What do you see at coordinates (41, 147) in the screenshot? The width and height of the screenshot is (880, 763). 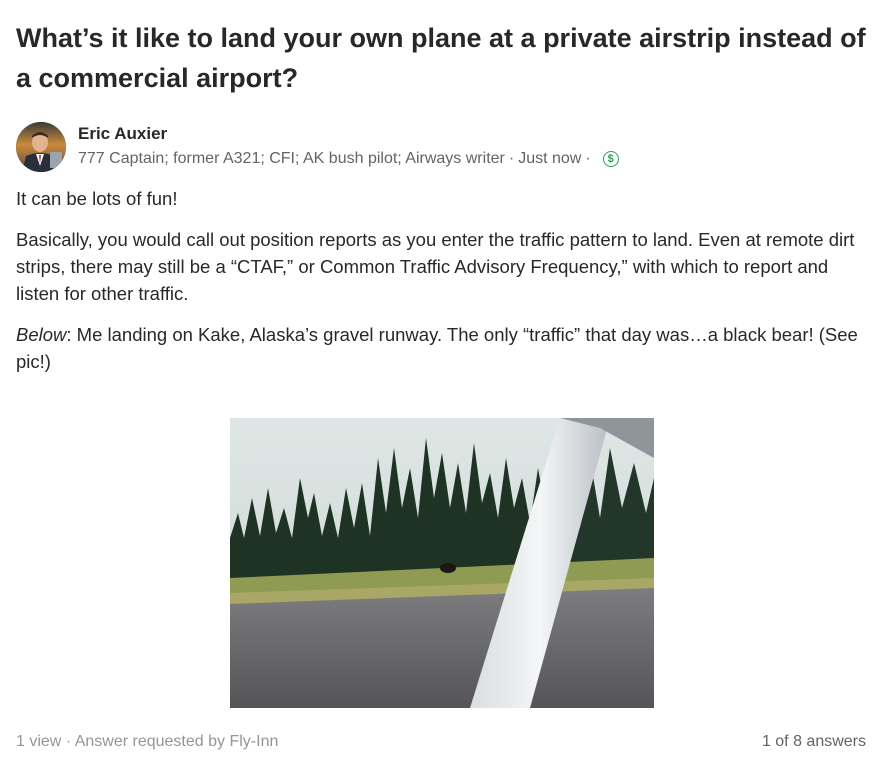 I see `author-avatar` at bounding box center [41, 147].